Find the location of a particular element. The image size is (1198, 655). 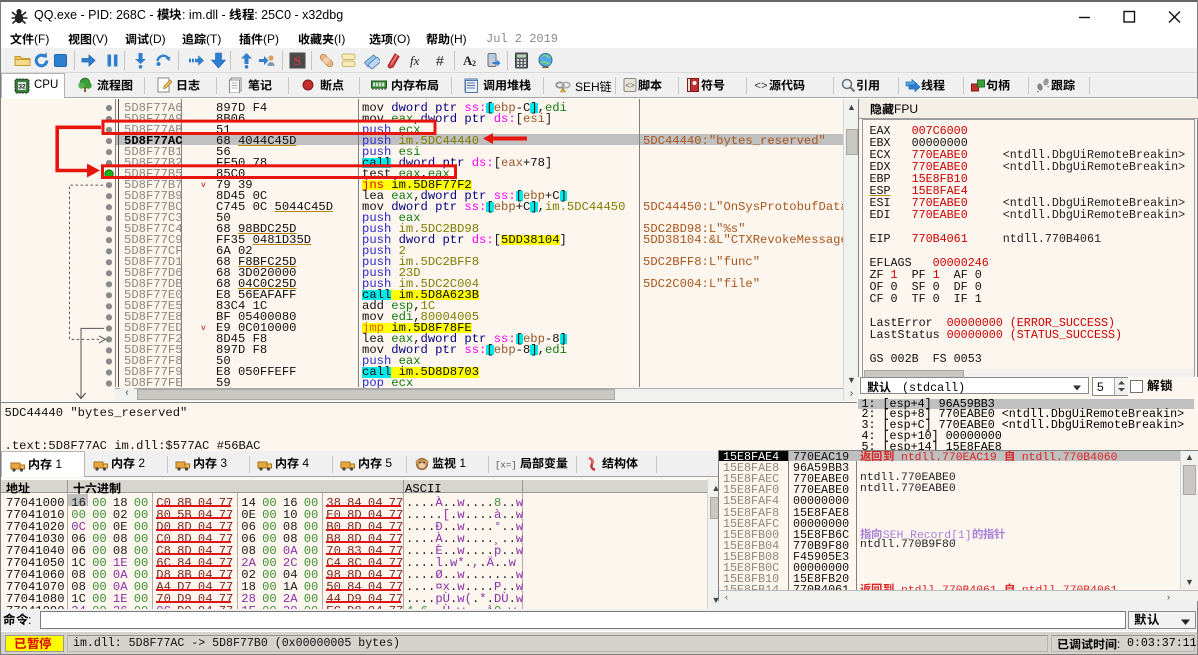

svg-text: [x=] is located at coordinates (506, 466).